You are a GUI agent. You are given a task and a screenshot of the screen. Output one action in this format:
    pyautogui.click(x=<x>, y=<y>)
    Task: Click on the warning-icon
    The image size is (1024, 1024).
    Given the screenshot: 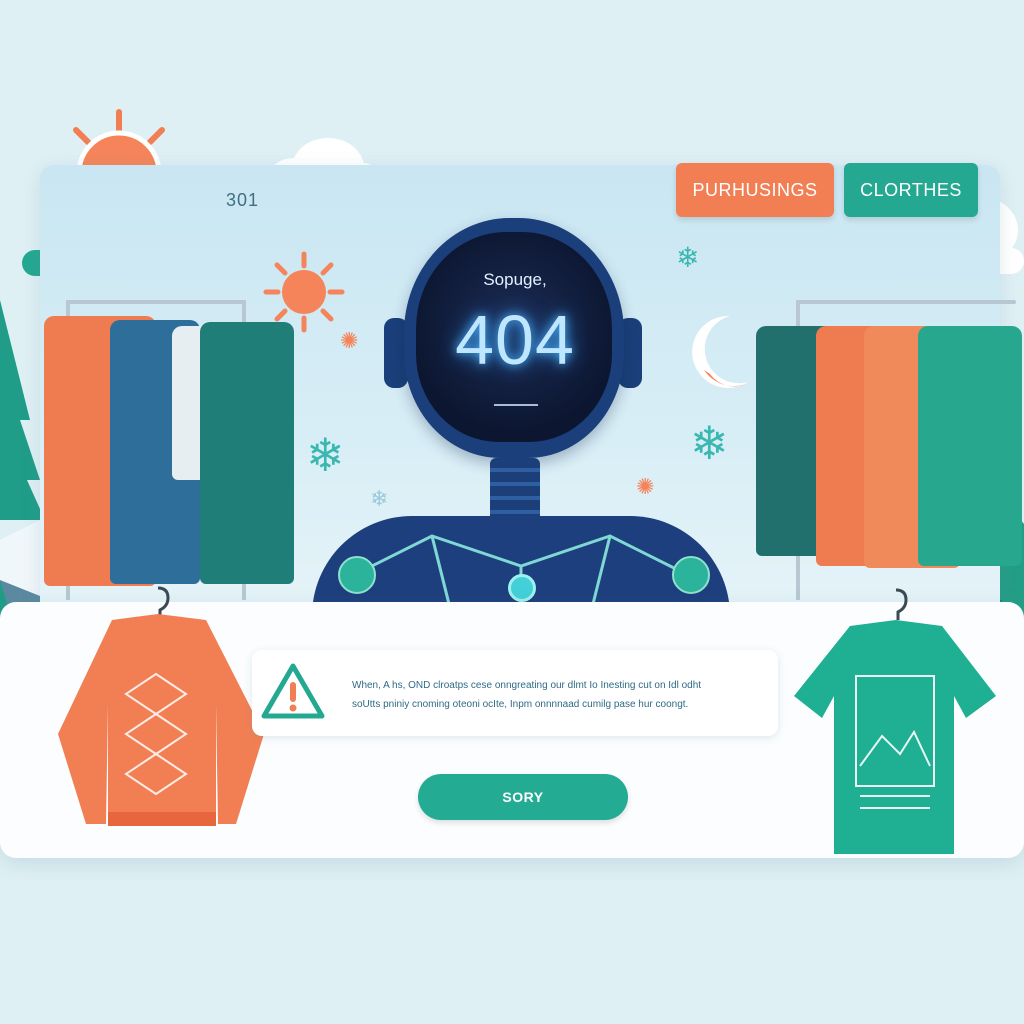 What is the action you would take?
    pyautogui.click(x=293, y=691)
    